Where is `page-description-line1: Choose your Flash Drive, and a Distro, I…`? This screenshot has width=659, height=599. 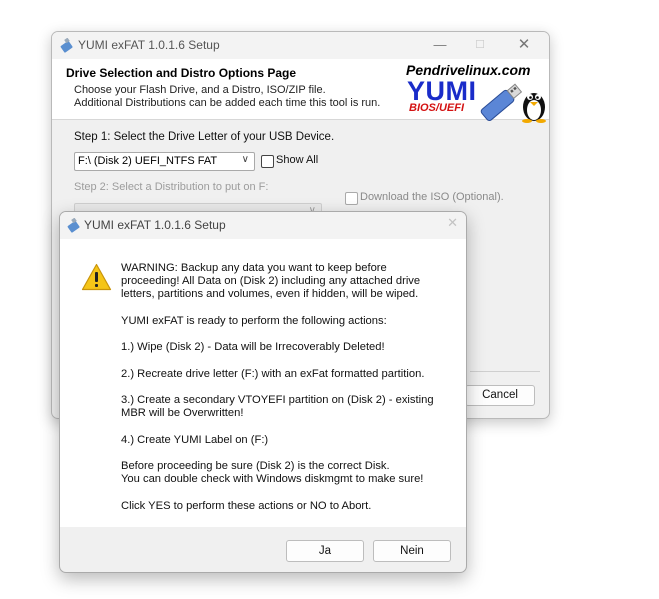
page-description-line1: Choose your Flash Drive, and a Distro, I… is located at coordinates (200, 90).